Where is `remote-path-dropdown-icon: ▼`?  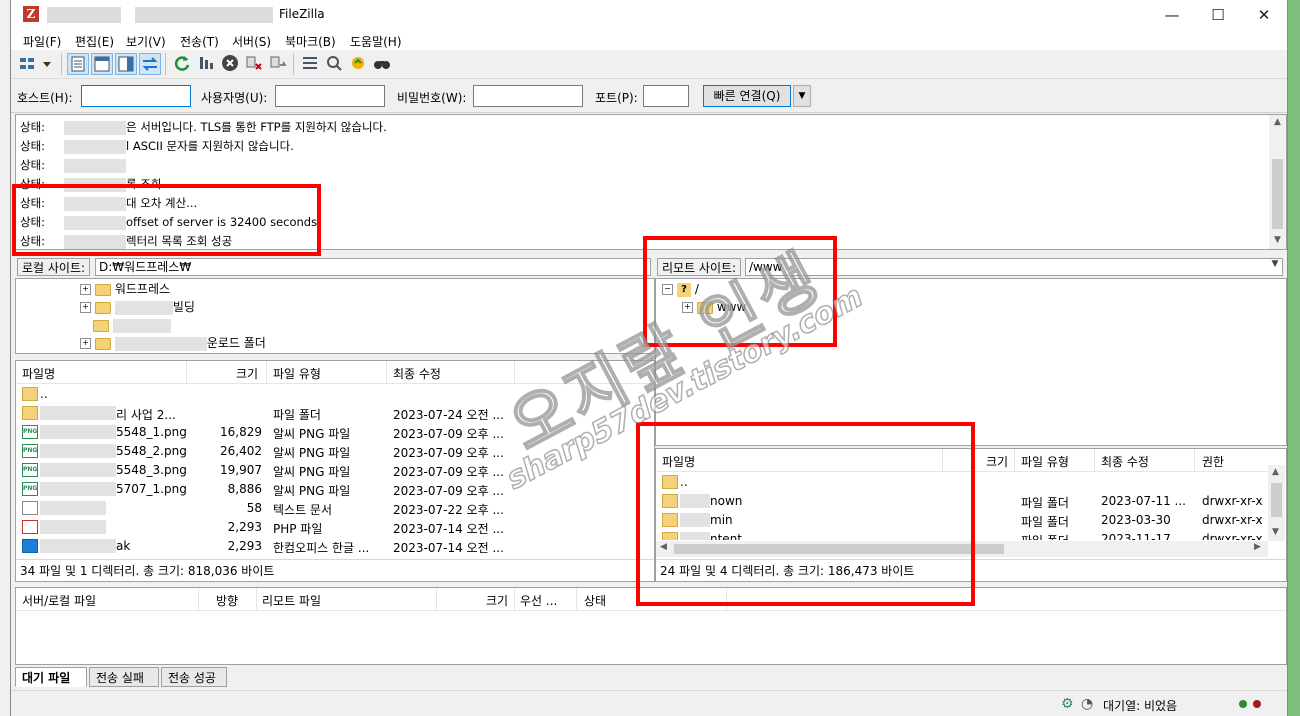
remote-path-dropdown-icon: ▼ is located at coordinates (1275, 264).